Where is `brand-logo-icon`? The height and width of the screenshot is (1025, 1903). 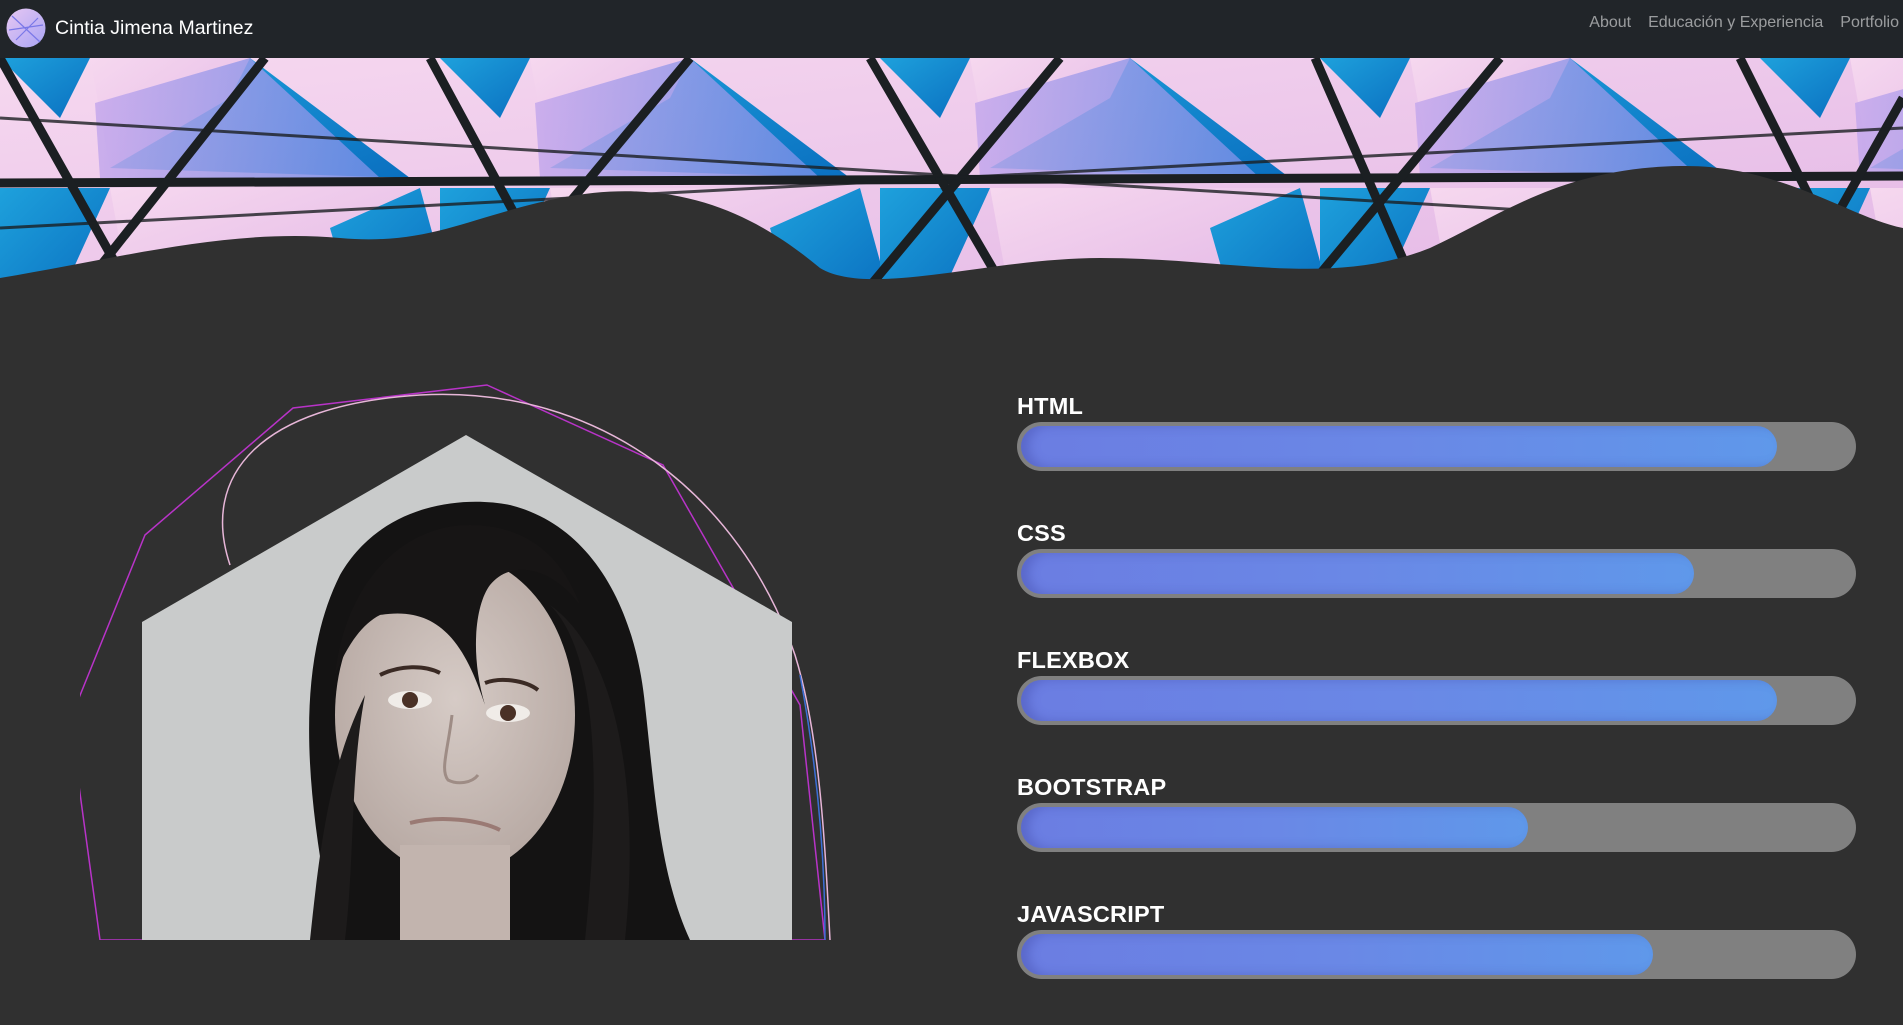 brand-logo-icon is located at coordinates (26, 28).